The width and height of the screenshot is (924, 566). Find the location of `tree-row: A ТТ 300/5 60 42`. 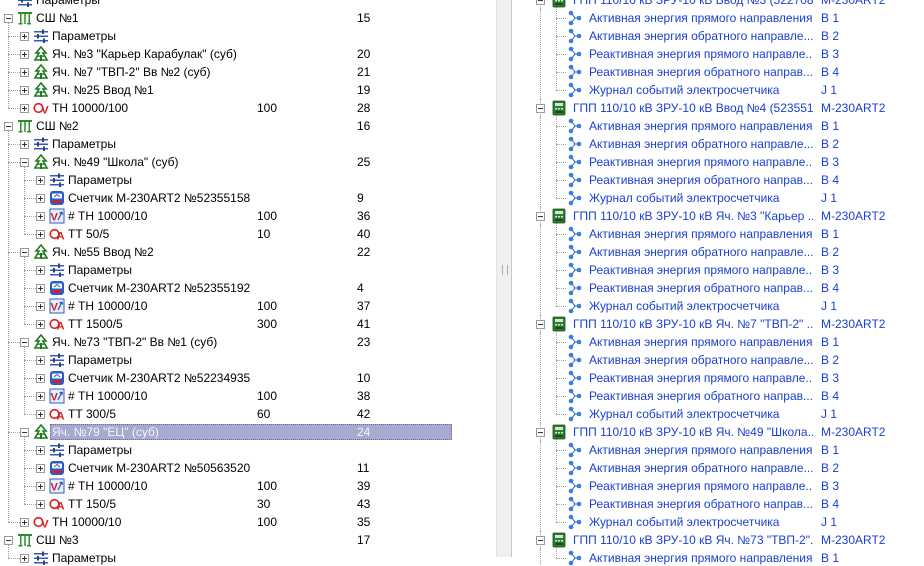

tree-row: A ТТ 300/5 60 42 is located at coordinates (248, 414).